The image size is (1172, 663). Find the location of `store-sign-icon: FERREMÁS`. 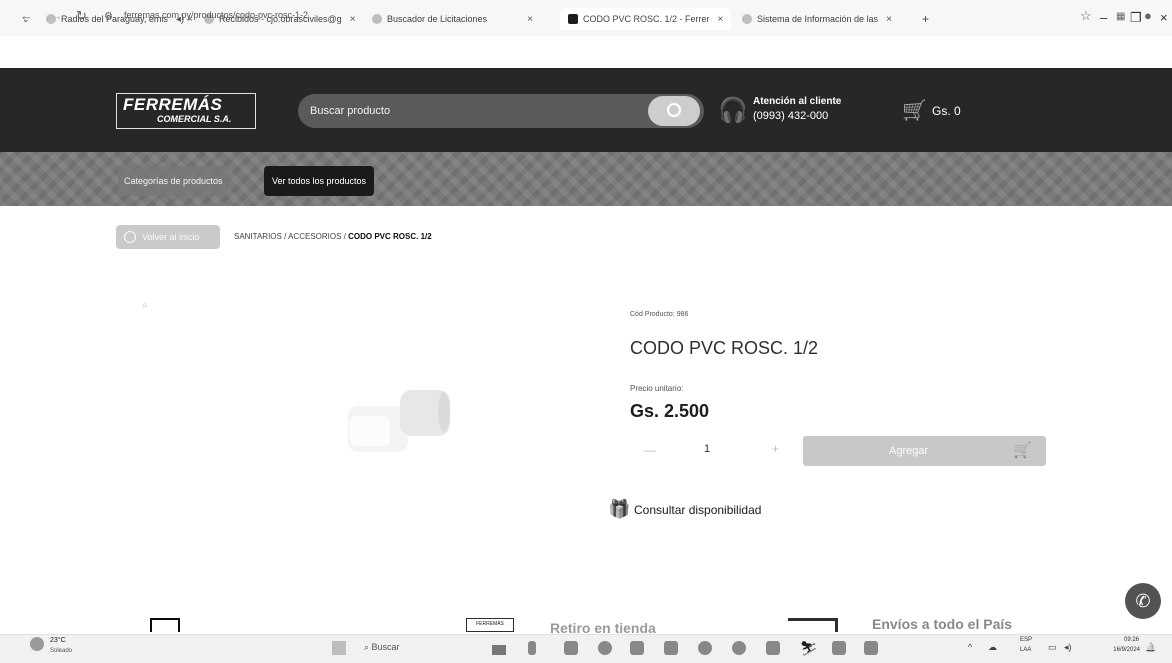

store-sign-icon: FERREMÁS is located at coordinates (490, 625).